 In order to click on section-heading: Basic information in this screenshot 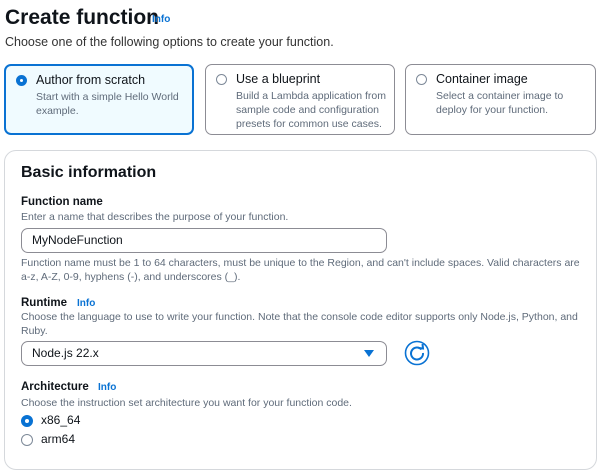, I will do `click(89, 172)`.